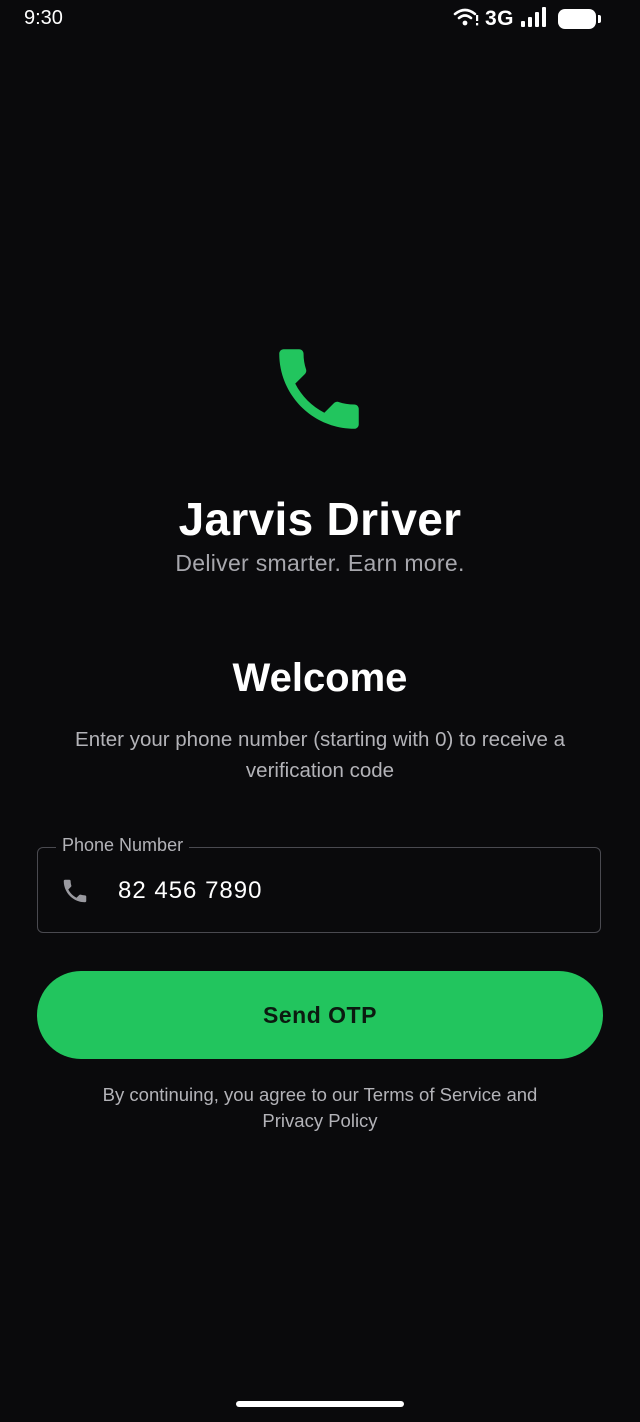 The width and height of the screenshot is (640, 1422). Describe the element at coordinates (320, 678) in the screenshot. I see `welcome-heading: Welcome` at that location.